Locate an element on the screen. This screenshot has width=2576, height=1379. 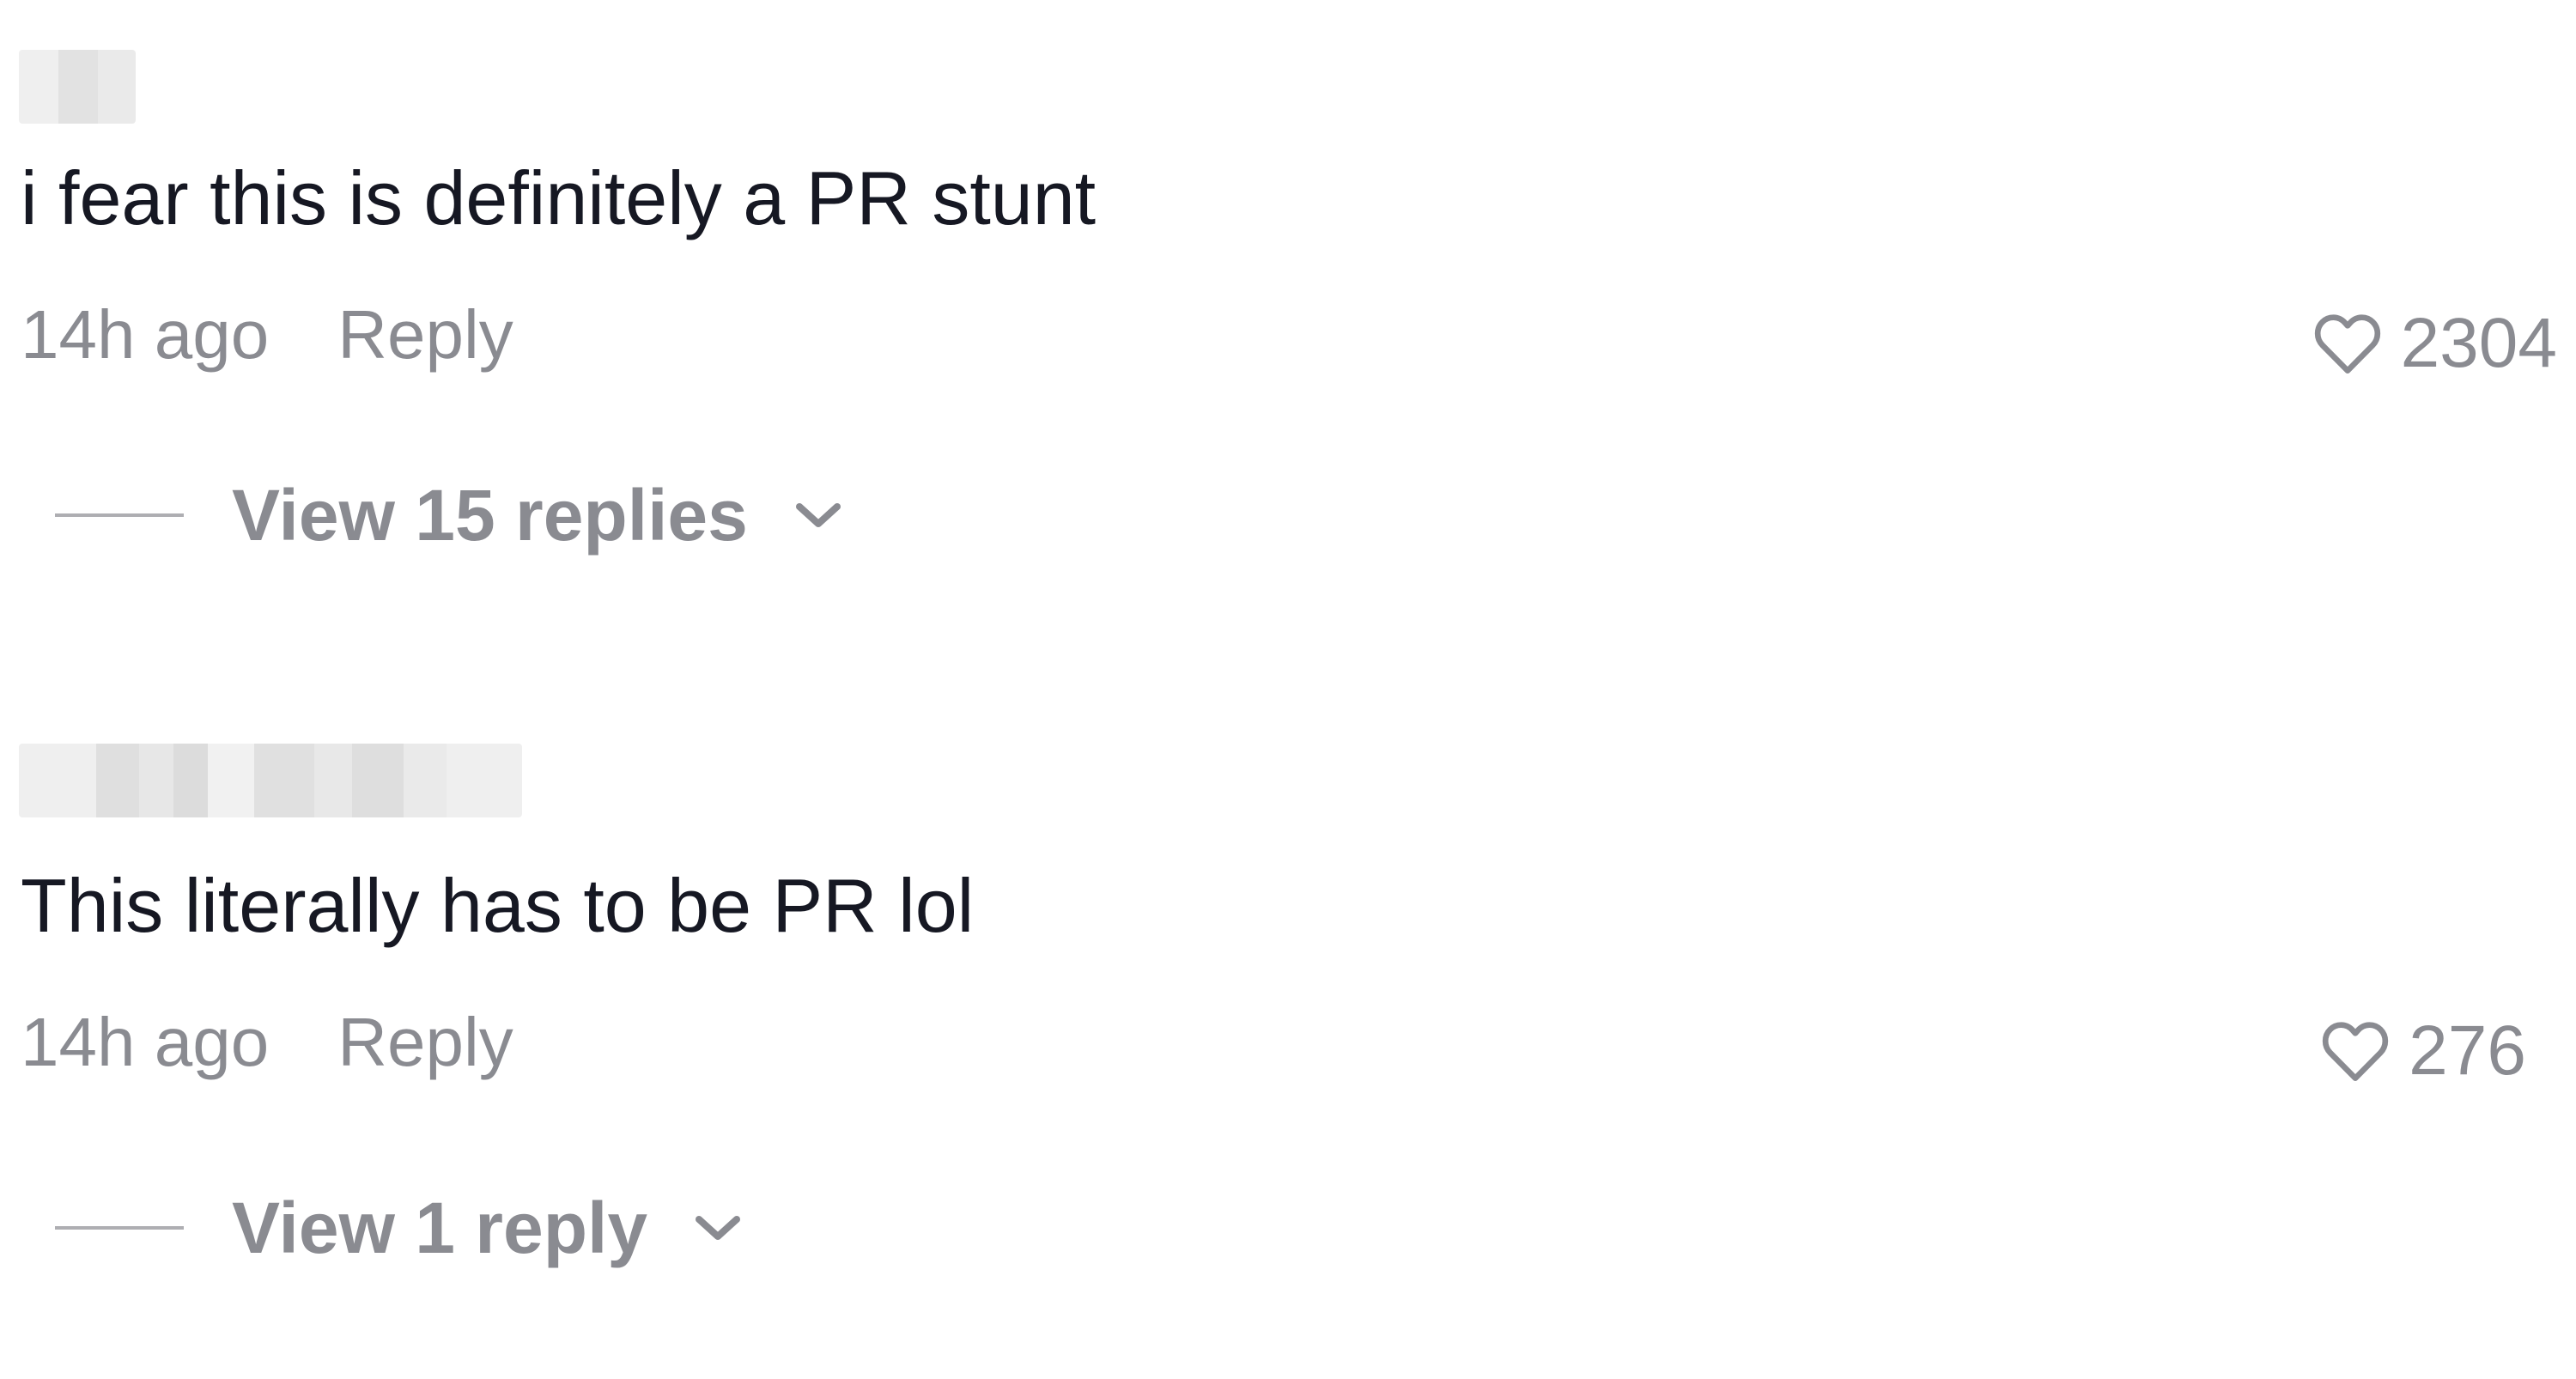
view-replies-button: View 1 reply is located at coordinates (399, 1228).